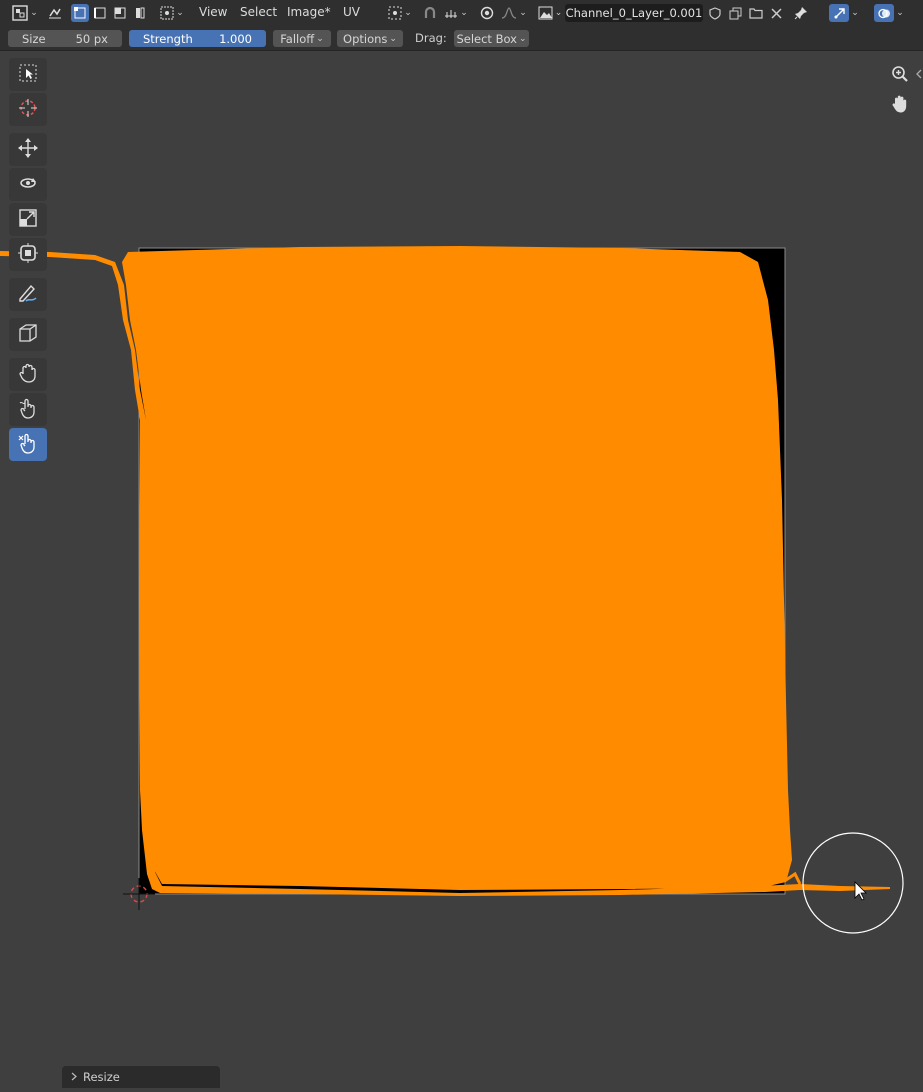 The image size is (923, 1092). I want to click on proportional-editing-toggle, so click(487, 13).